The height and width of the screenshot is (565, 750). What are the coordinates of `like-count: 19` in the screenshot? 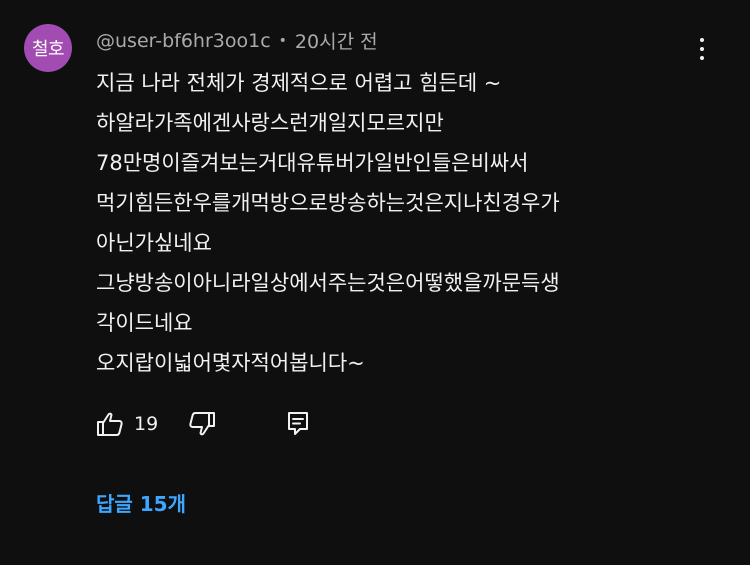 It's located at (146, 424).